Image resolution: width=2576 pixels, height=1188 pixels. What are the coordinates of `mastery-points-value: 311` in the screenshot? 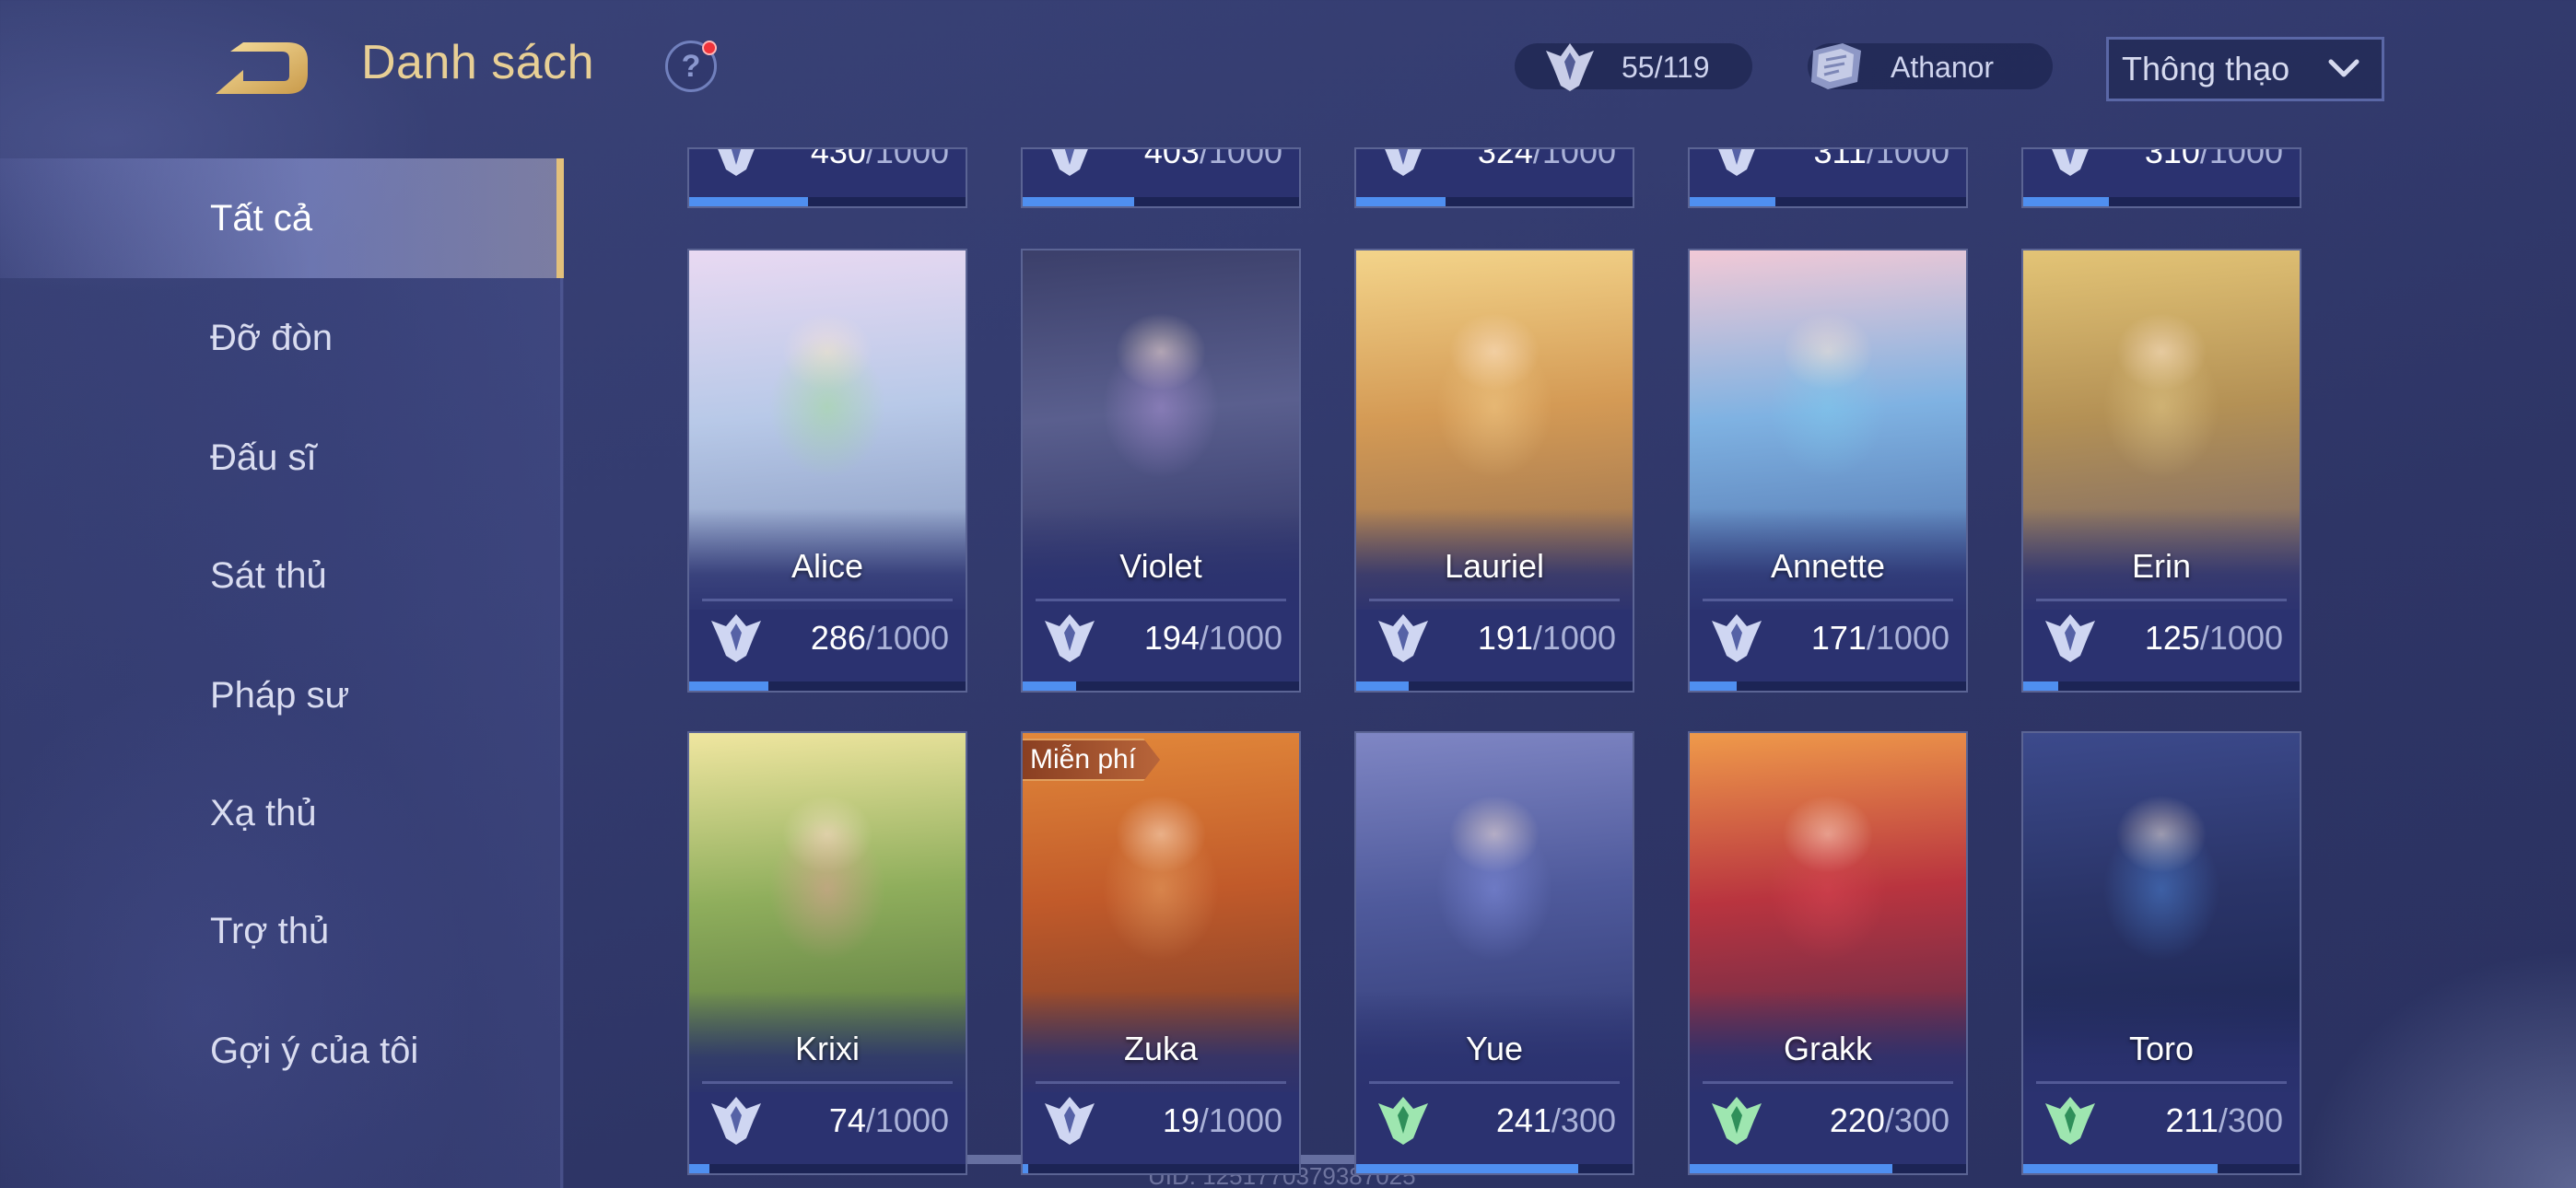 It's located at (1840, 158).